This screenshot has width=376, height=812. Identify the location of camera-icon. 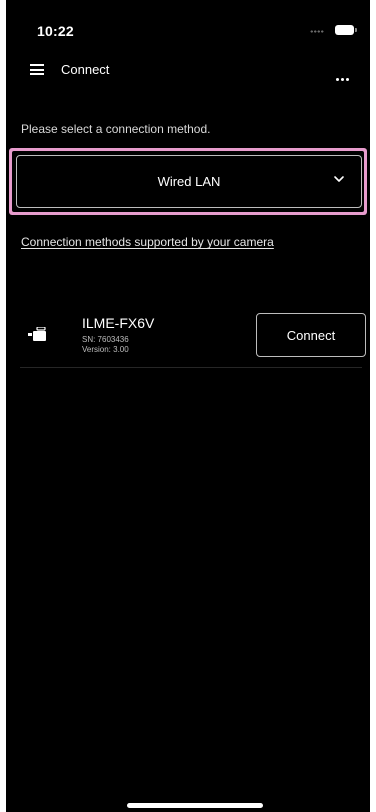
(37, 334).